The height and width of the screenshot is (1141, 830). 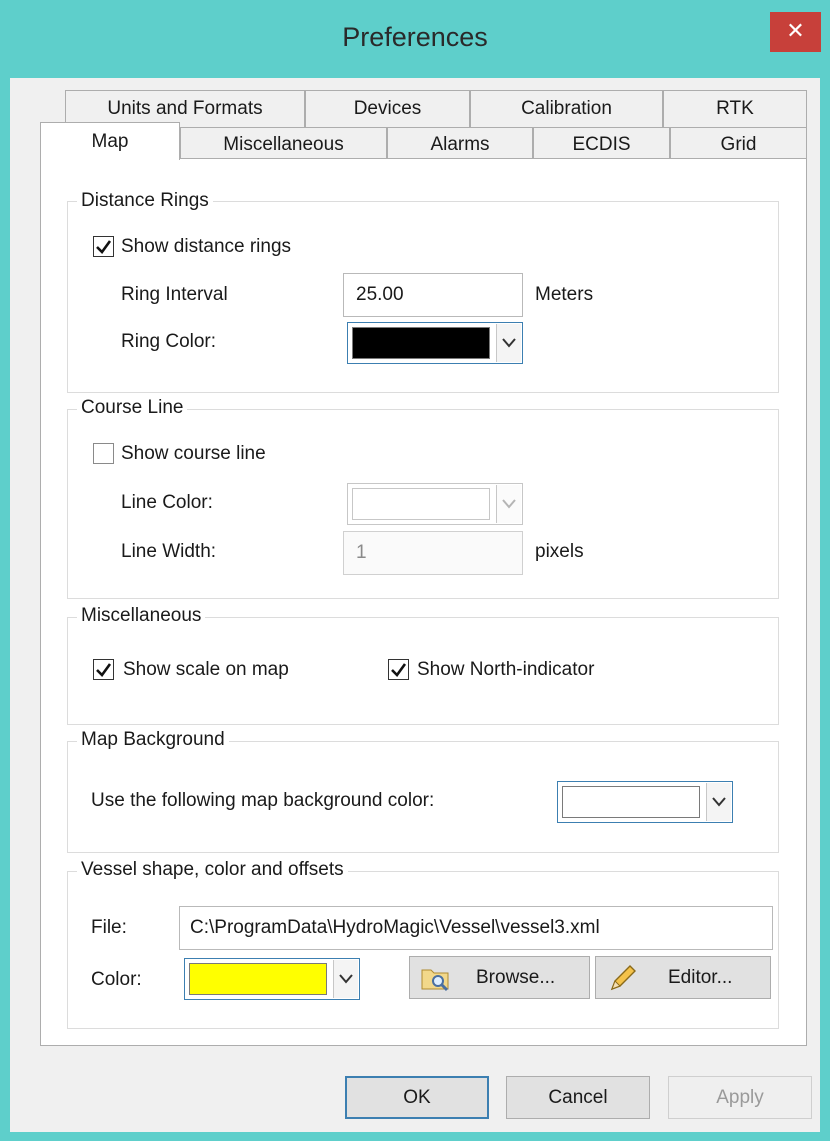 I want to click on vessel-color-dropdown-button, so click(x=345, y=979).